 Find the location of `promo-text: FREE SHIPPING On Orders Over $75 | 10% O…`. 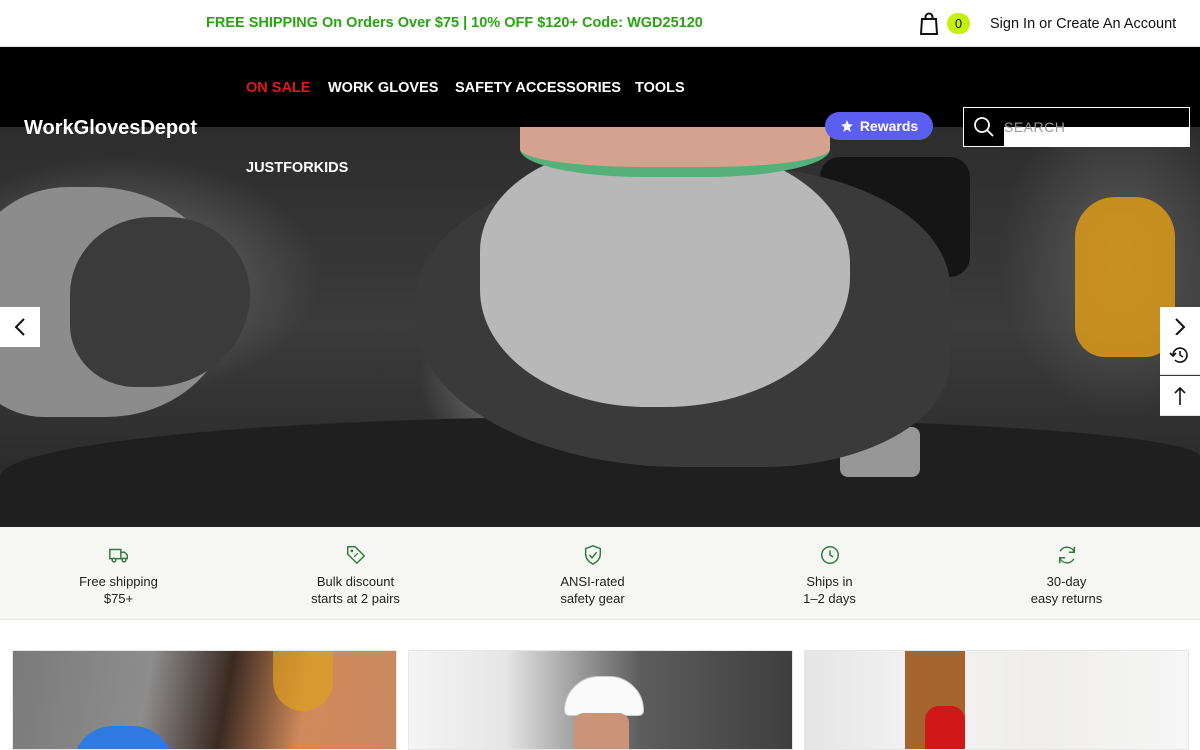

promo-text: FREE SHIPPING On Orders Over $75 | 10% O… is located at coordinates (454, 23).